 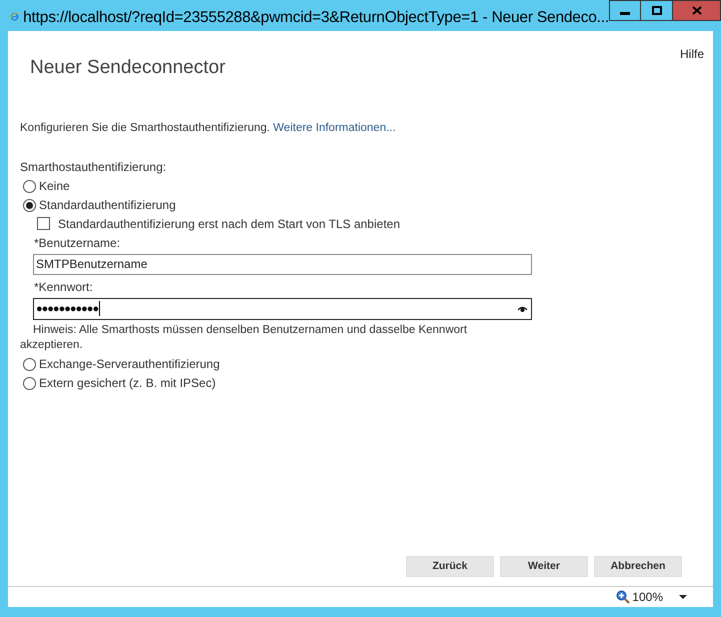 I want to click on zoom-level: 100%, so click(x=647, y=597).